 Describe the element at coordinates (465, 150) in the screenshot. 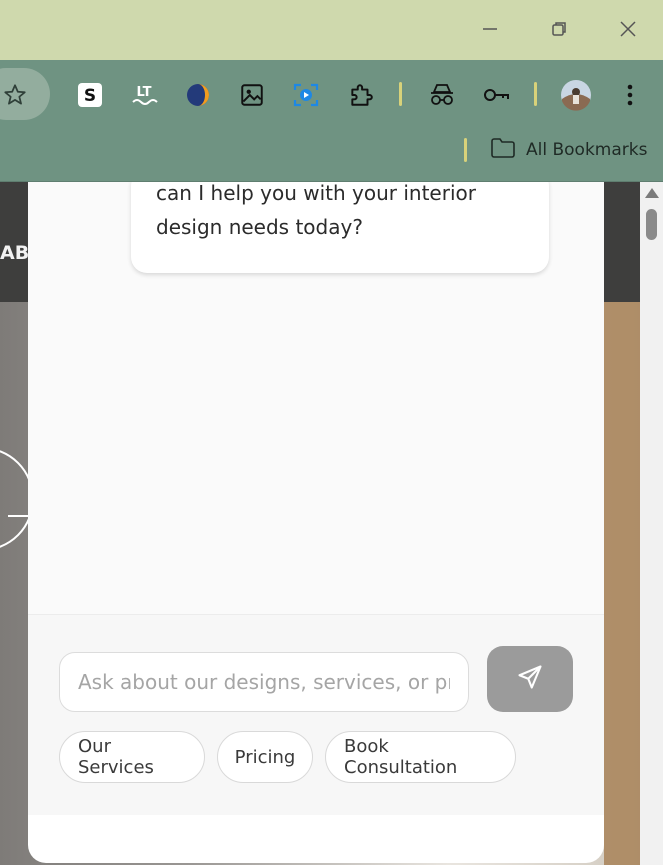

I see `bookmarks-separator` at that location.